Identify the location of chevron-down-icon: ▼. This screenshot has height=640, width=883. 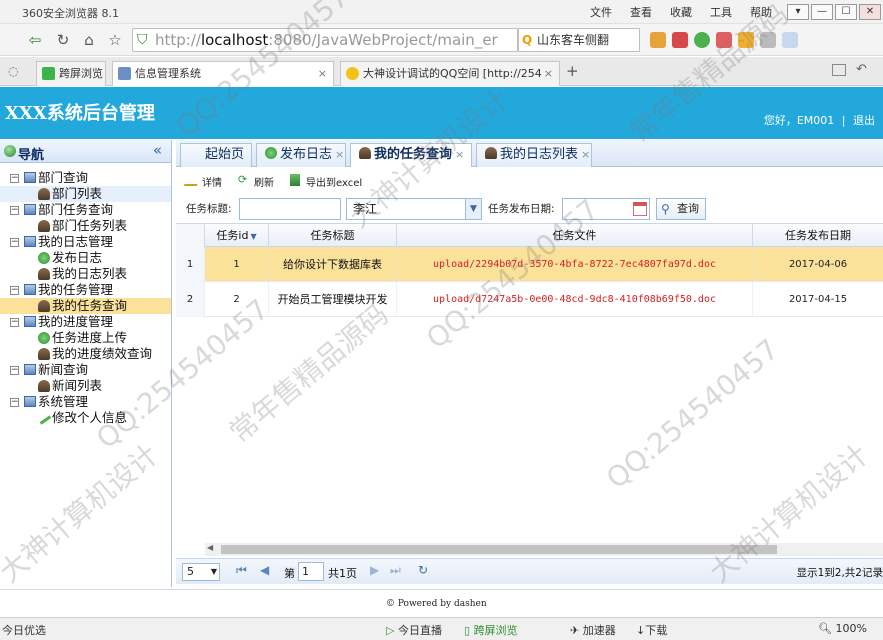
(473, 209).